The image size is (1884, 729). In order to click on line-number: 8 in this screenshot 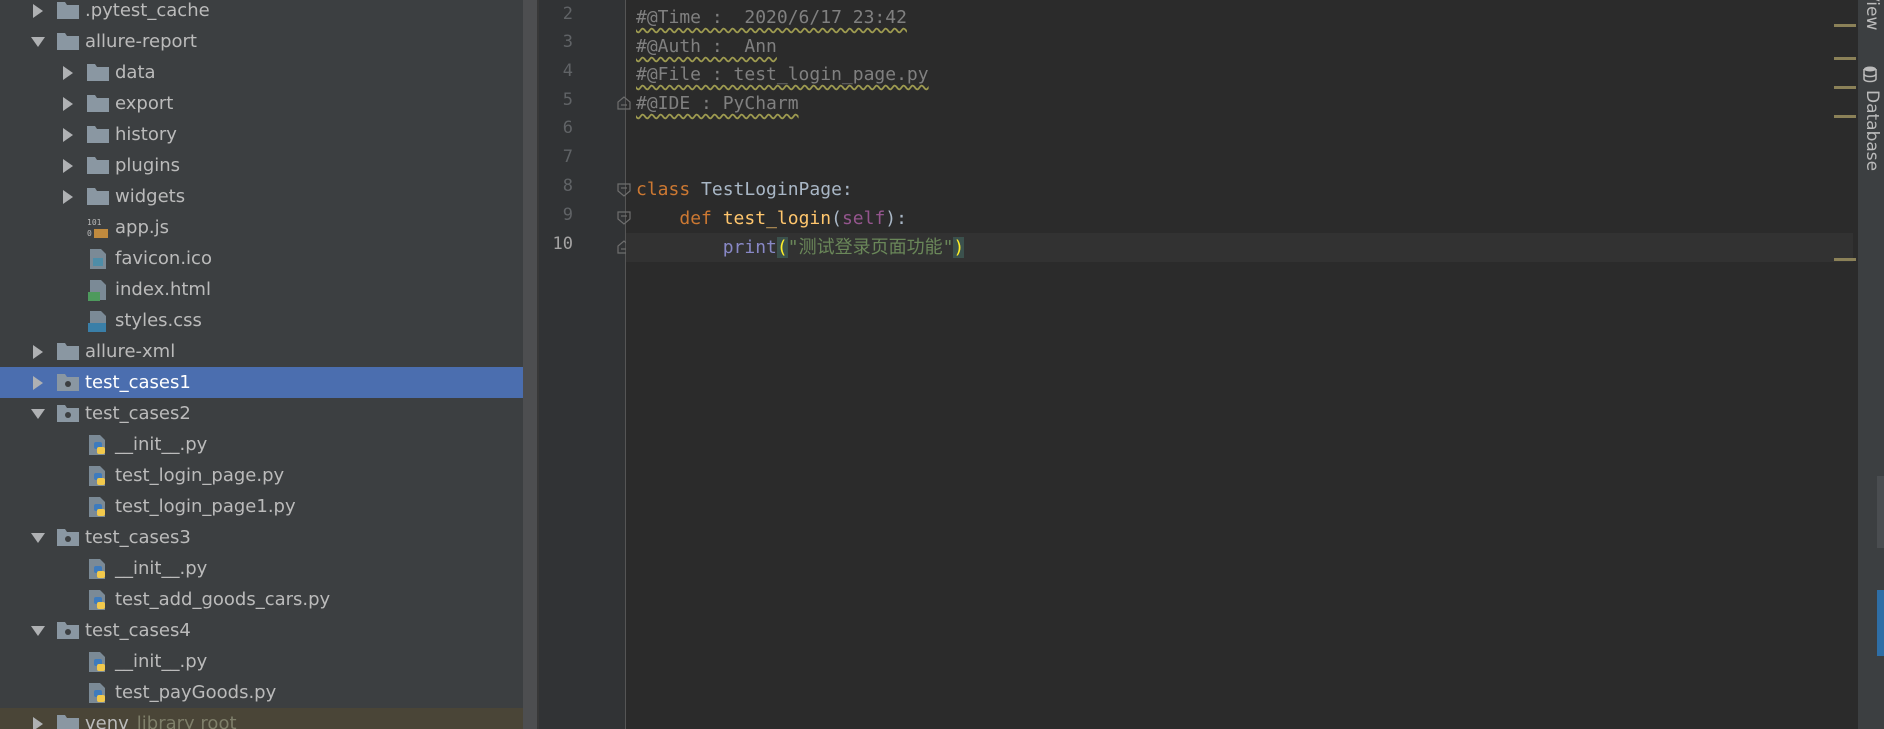, I will do `click(567, 186)`.